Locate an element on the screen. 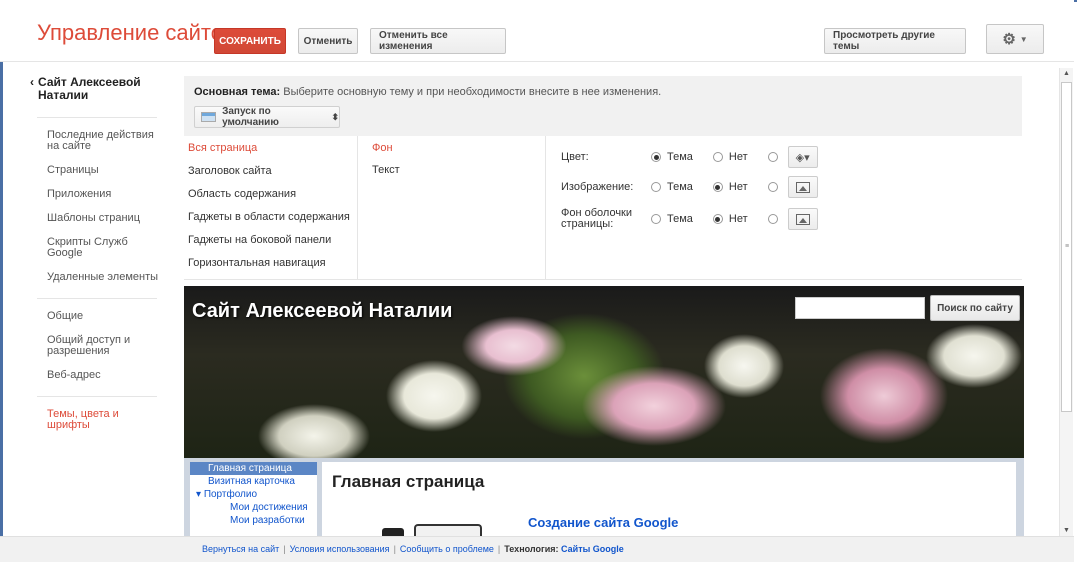 The width and height of the screenshot is (1077, 562). section-item-content-gadgets: Гаджеты в области содержания is located at coordinates (270, 216).